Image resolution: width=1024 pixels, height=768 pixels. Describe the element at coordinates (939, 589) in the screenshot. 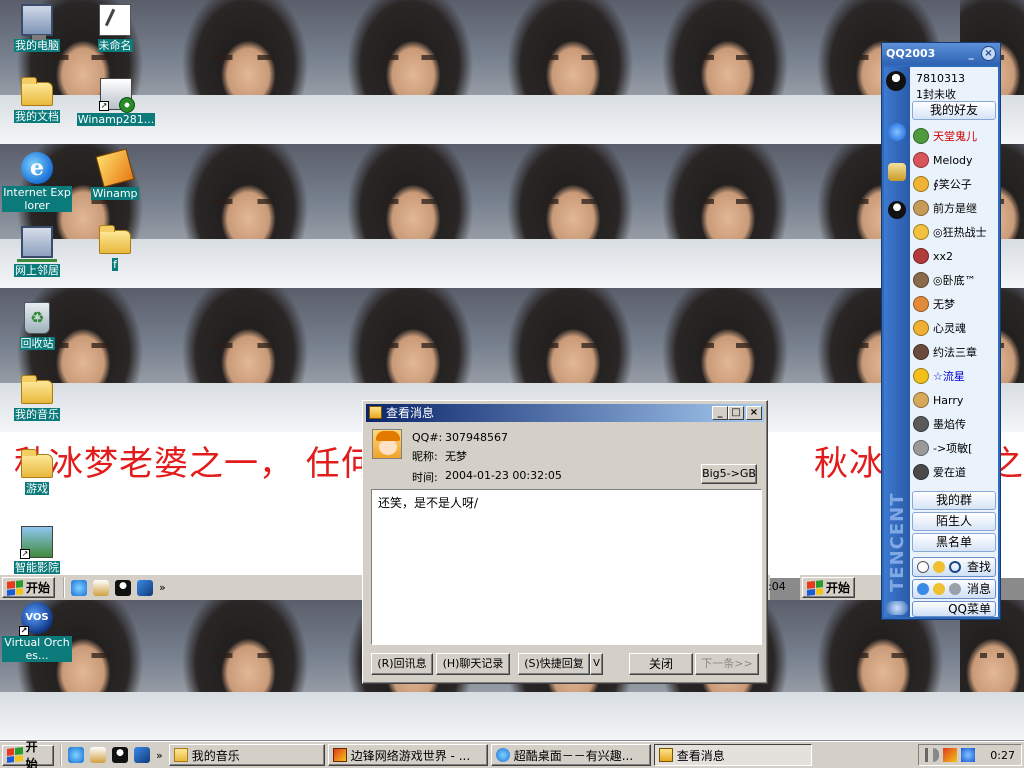

I see `smiley-icon` at that location.